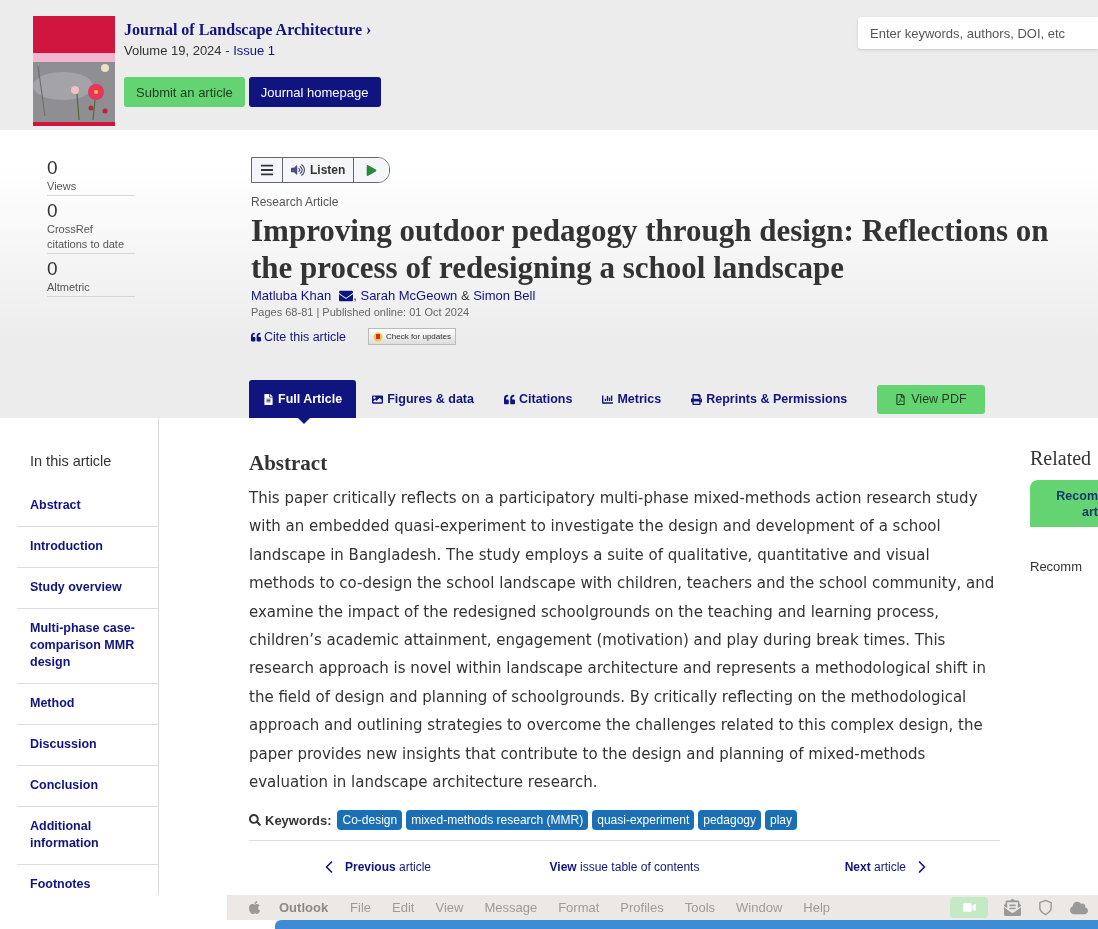  I want to click on article-tab: Figures & data, so click(423, 399).